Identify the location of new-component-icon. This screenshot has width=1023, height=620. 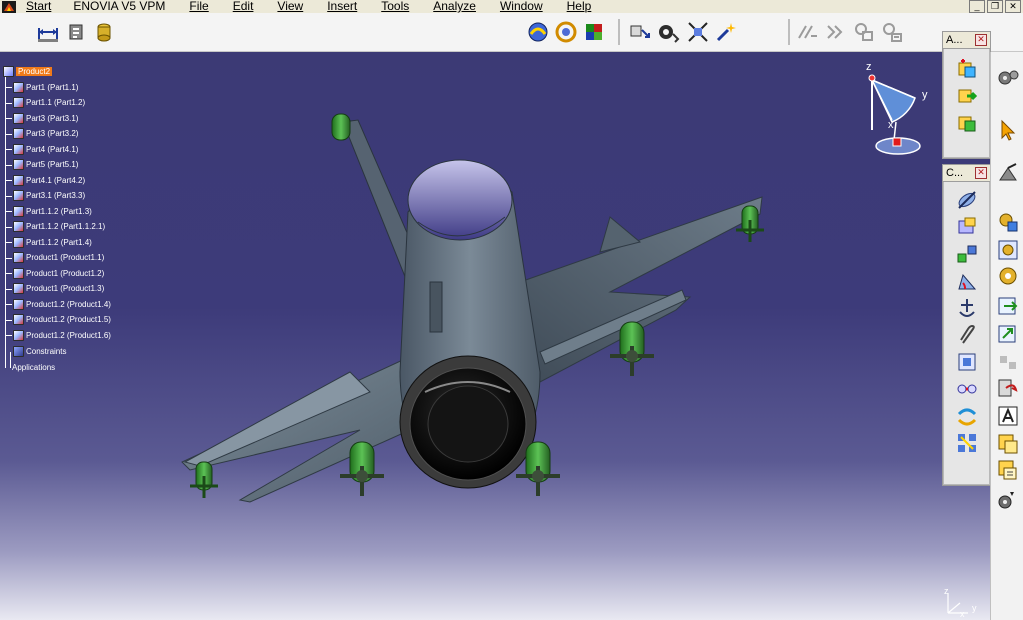
(967, 69).